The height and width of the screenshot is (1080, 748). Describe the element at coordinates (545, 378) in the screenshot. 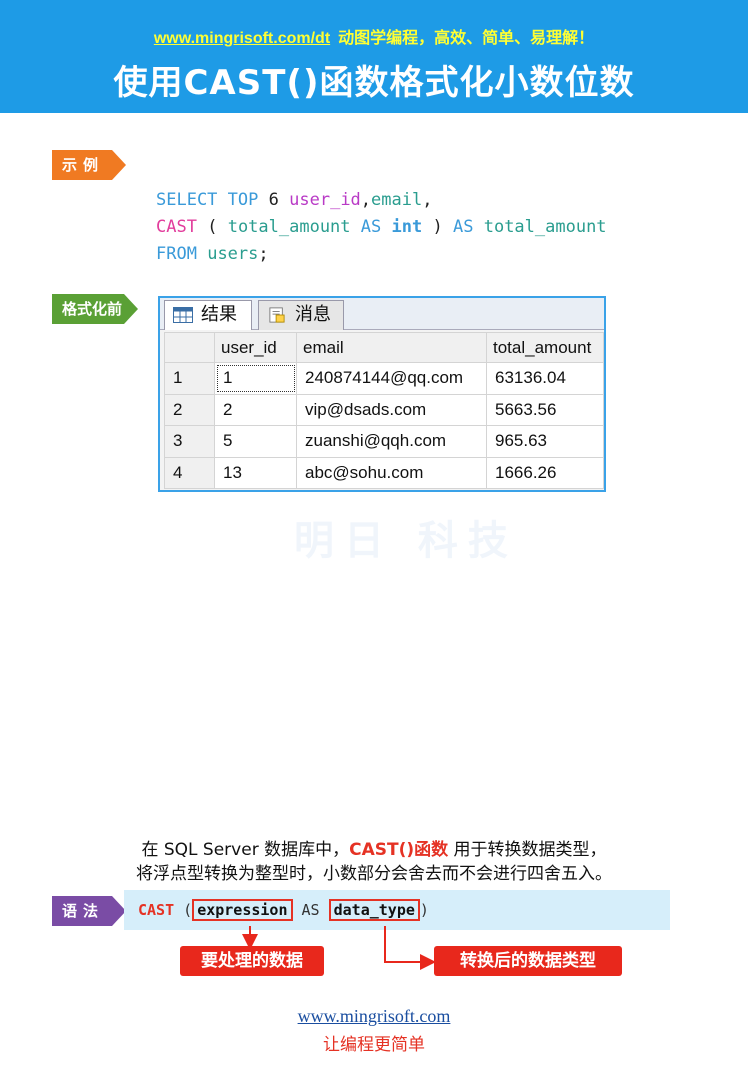

I see `cell-total-amount: 63136.04` at that location.